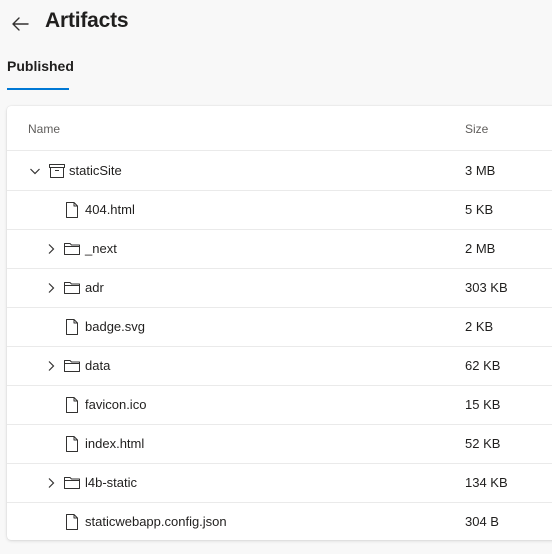 This screenshot has height=554, width=552. What do you see at coordinates (279, 249) in the screenshot?
I see `table-row: _next 2 MB` at bounding box center [279, 249].